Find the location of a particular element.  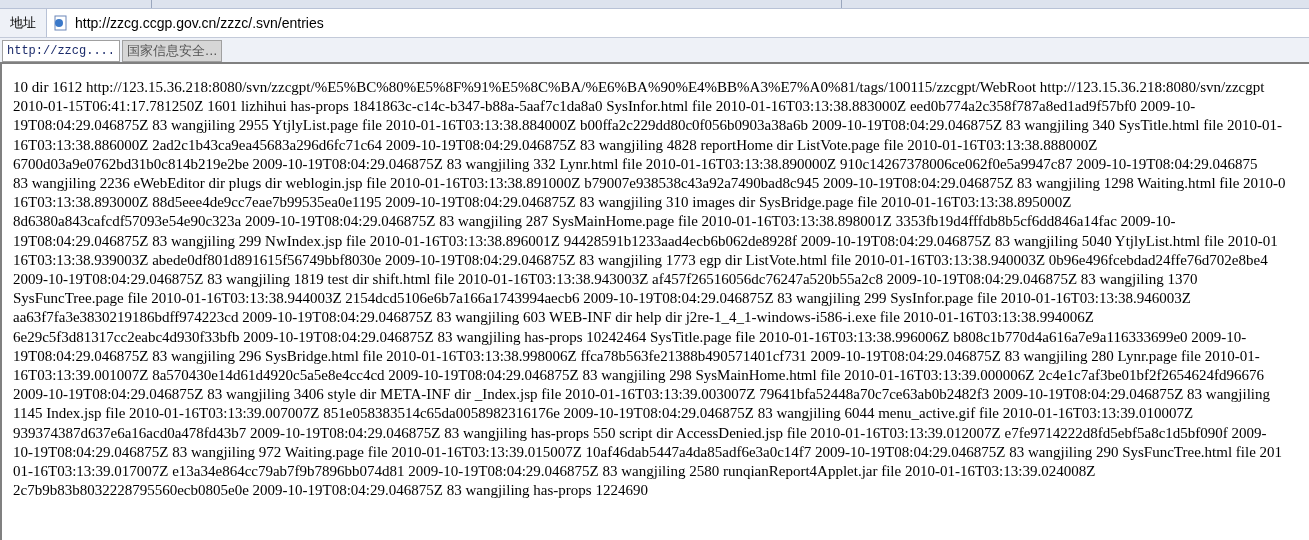

page-text-line: 16T03:13:39.001007Z 8a570430e14d61d4920c5a5e8e4cc4cd 2009-10-19T08:04:29.046875Z 83 wangjiling 298 SysMainHome.html file 2010-01-16T03:13:39.000006Z 2c4e1c7af3be01bf2f2654624fd96676 is located at coordinates (639, 375).